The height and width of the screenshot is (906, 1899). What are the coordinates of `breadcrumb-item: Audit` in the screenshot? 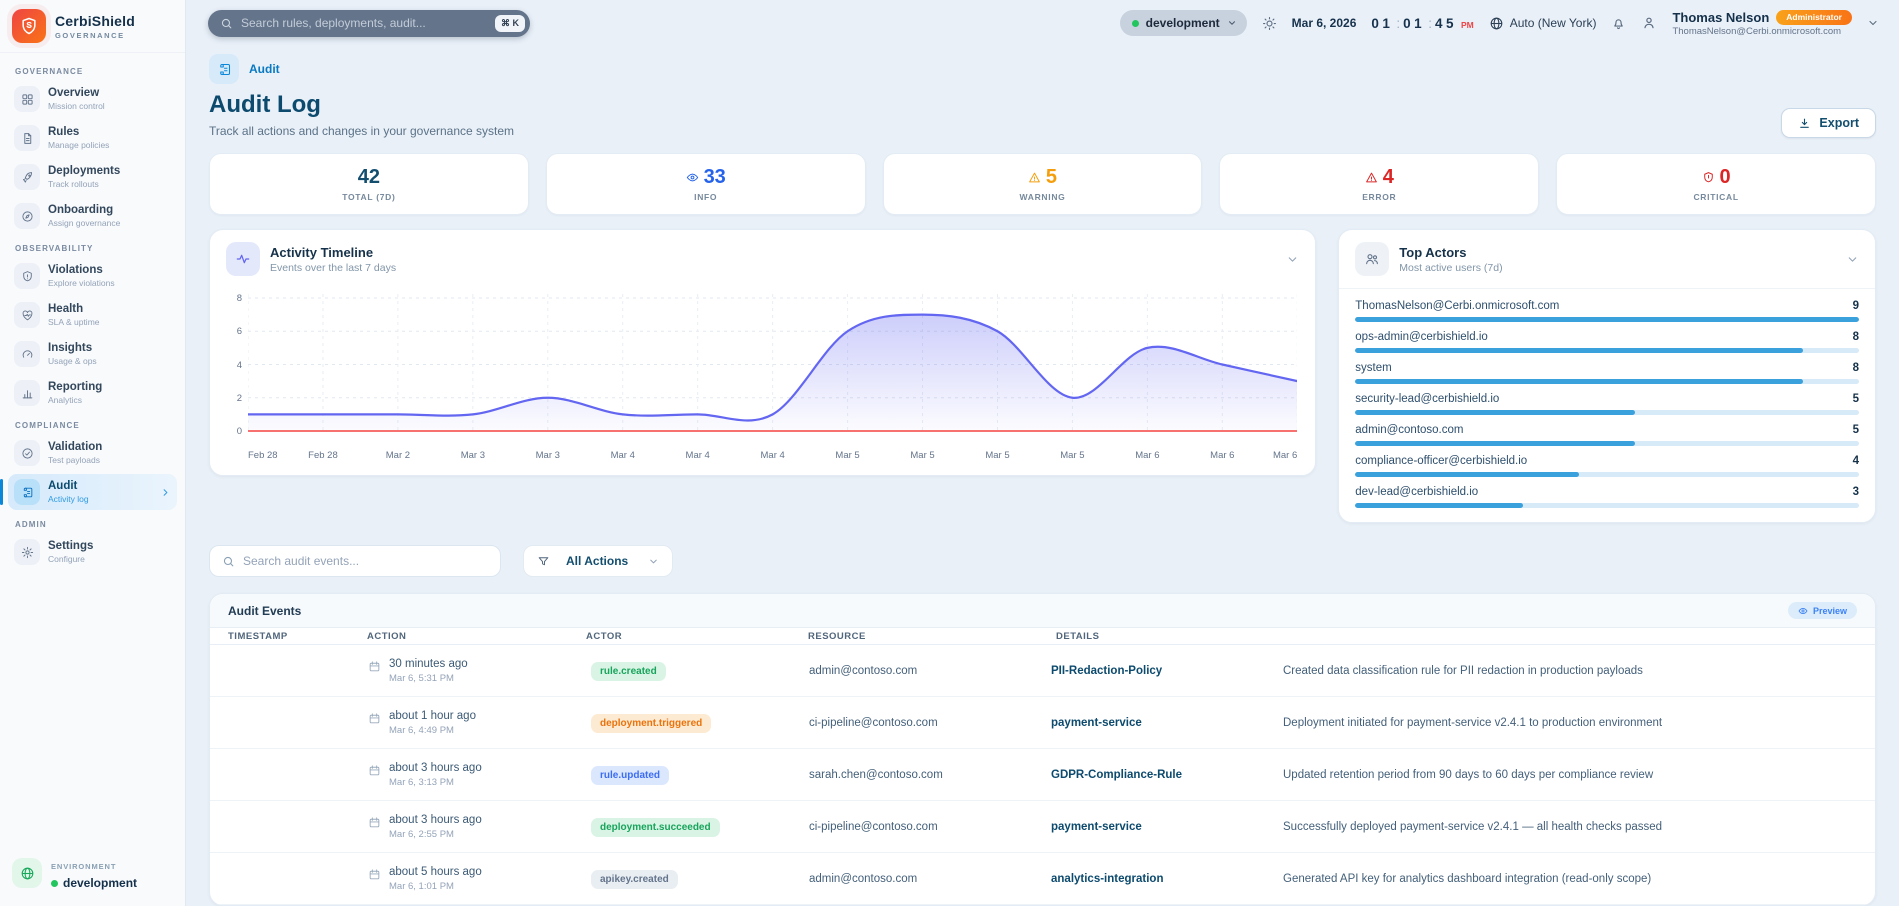 It's located at (264, 69).